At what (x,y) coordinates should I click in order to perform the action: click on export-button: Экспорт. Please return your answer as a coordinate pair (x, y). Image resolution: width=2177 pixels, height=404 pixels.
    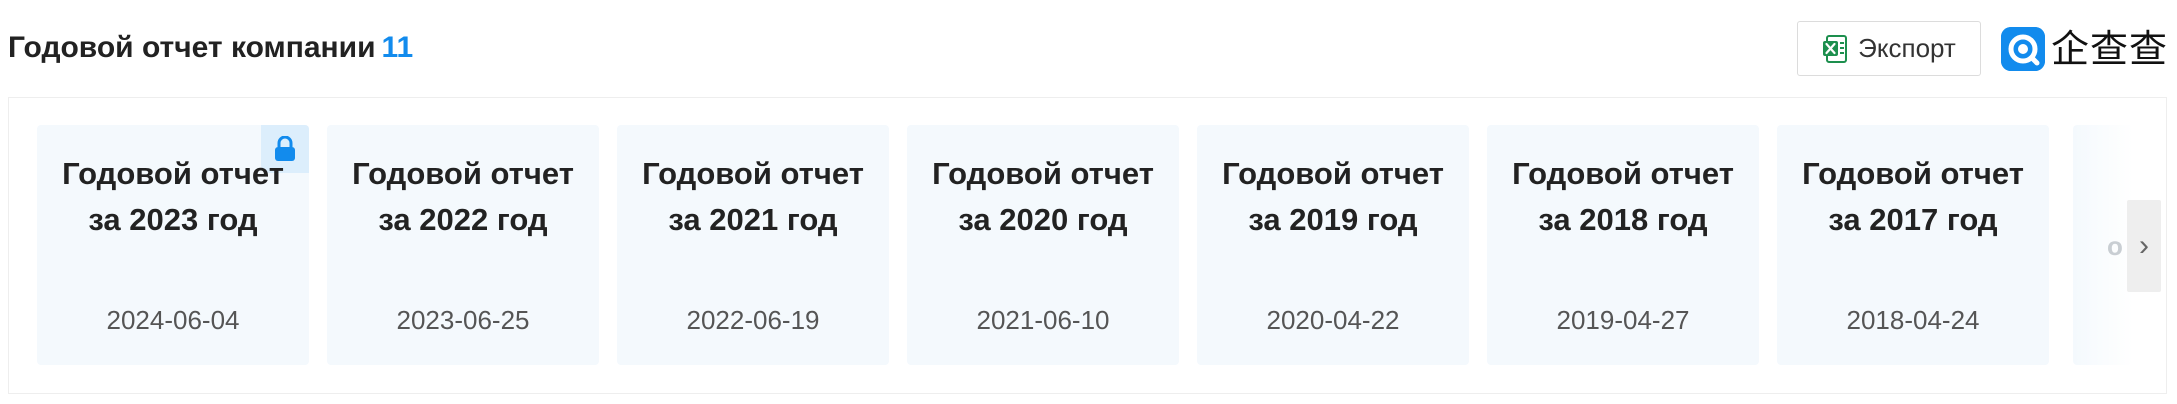
    Looking at the image, I should click on (1889, 48).